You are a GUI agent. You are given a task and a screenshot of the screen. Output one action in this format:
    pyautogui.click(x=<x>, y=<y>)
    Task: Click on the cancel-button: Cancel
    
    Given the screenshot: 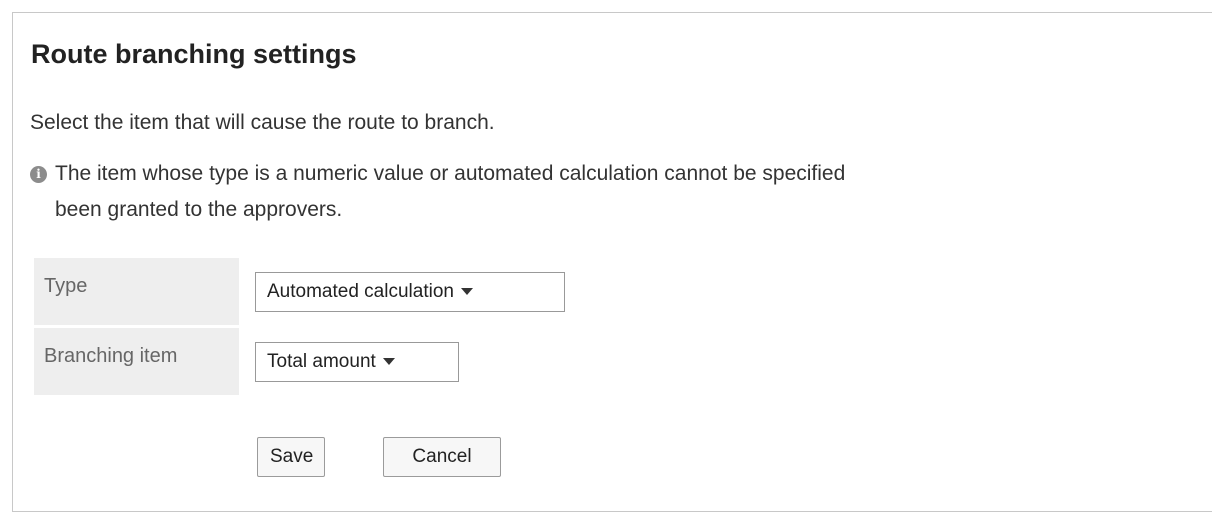 What is the action you would take?
    pyautogui.click(x=442, y=457)
    